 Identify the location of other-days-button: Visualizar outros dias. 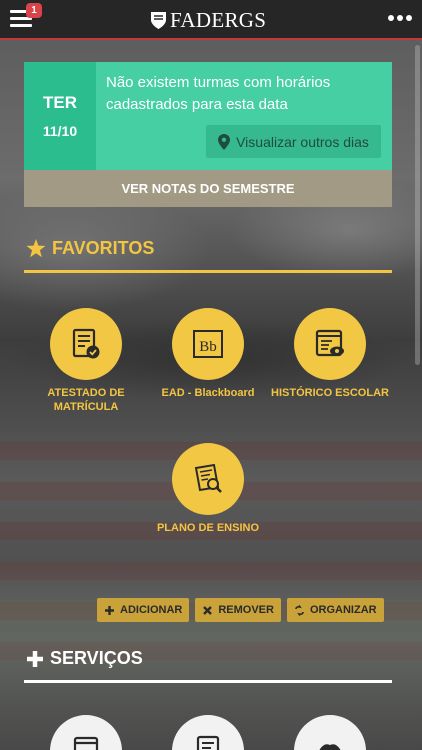
(293, 141).